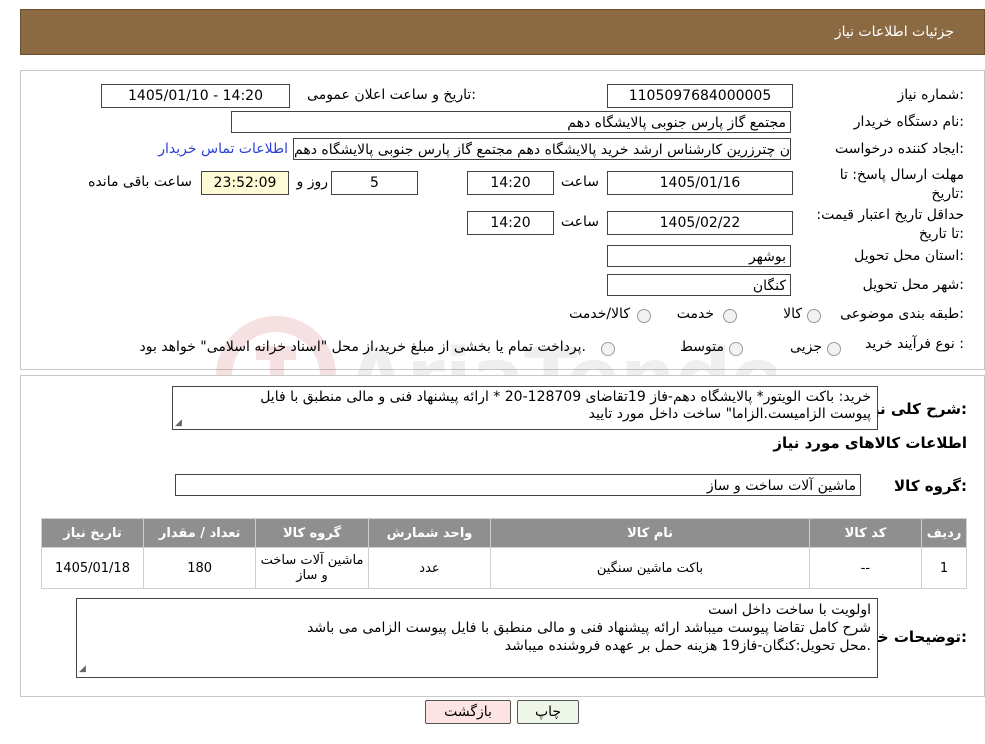  I want to click on cell-goods-group: ماشین آلات ساخت و ساز, so click(312, 568).